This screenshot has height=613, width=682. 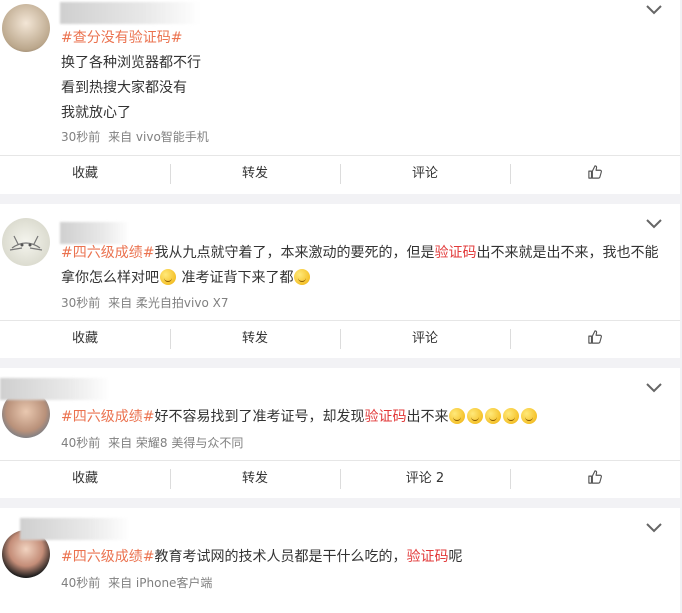 I want to click on post-source: 来自 iPhone客户端, so click(x=160, y=583).